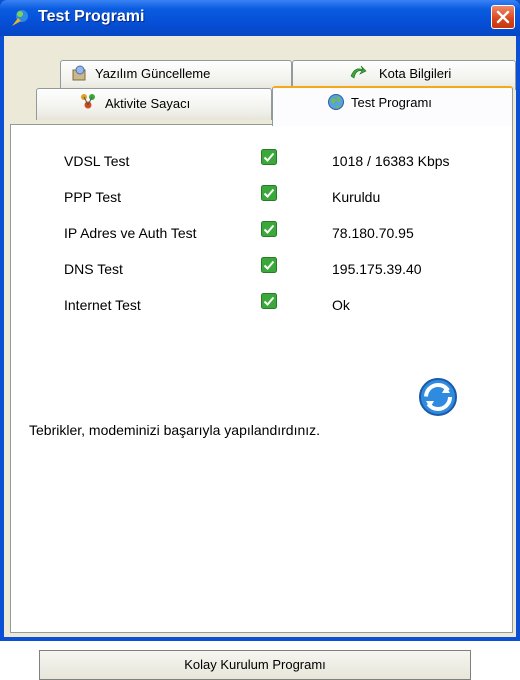 Image resolution: width=520 pixels, height=680 pixels. I want to click on test-value: 78.180.70.95, so click(373, 233).